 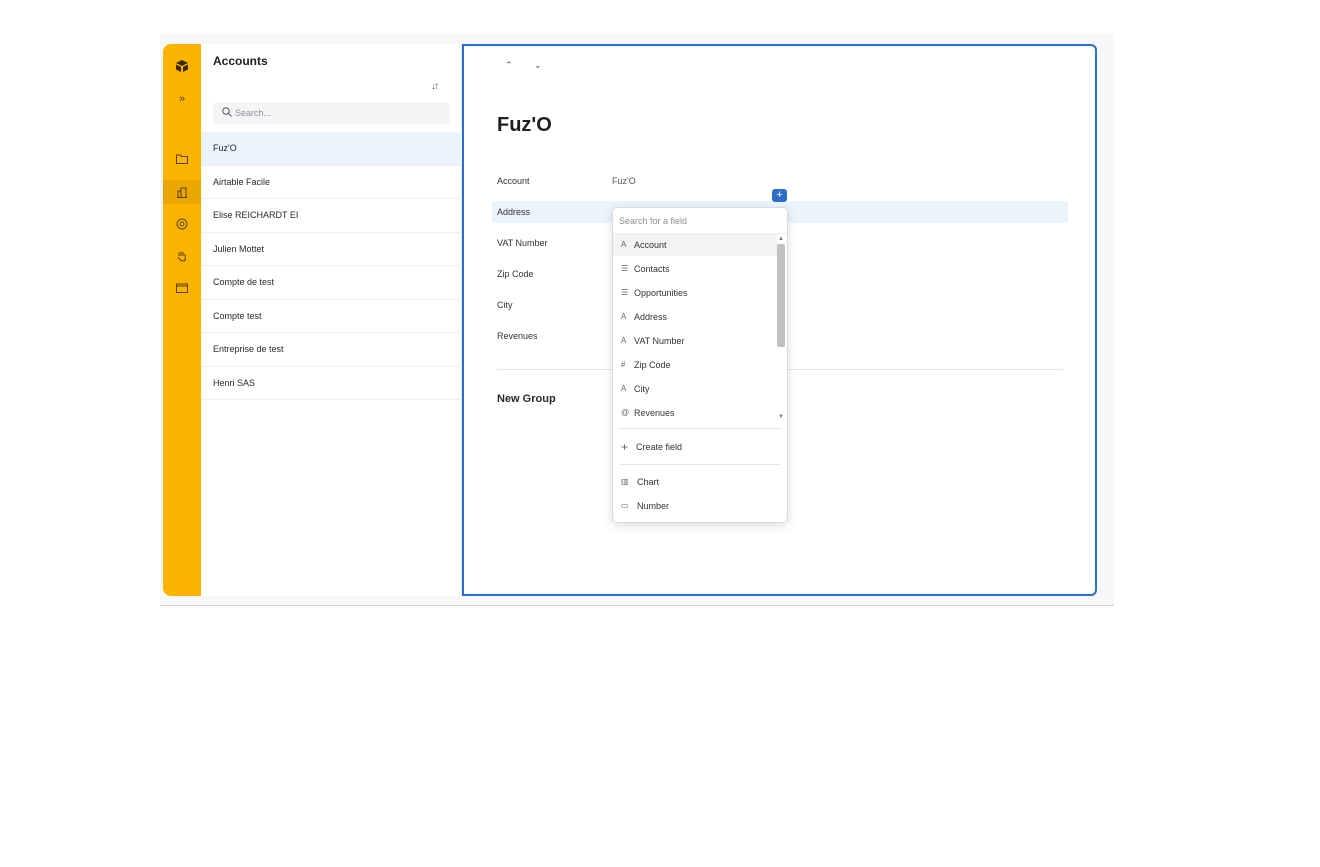 I want to click on list-item: Henri SAS, so click(x=331, y=383).